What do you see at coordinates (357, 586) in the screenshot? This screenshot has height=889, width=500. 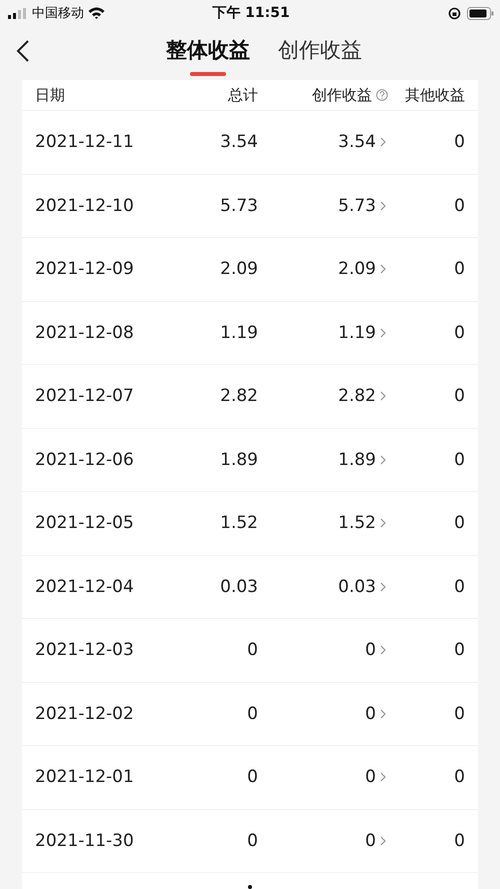 I see `earnings-link: 0.03` at bounding box center [357, 586].